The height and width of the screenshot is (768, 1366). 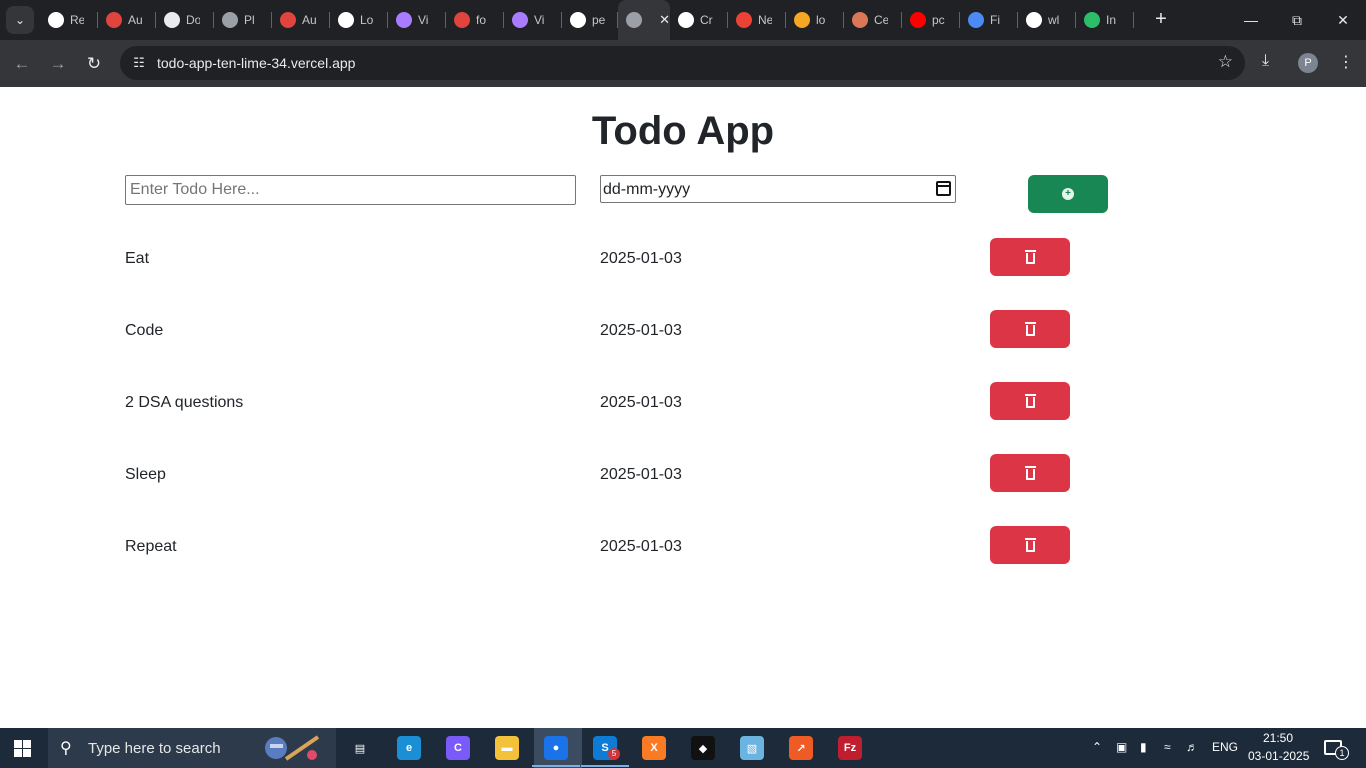 What do you see at coordinates (359, 20) in the screenshot?
I see `browser-tab: Lo` at bounding box center [359, 20].